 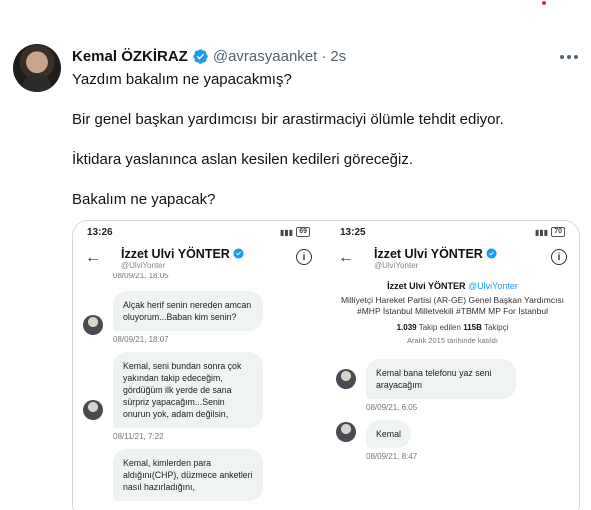 I want to click on tweet-line: Bakalım ne yapacak?, so click(x=144, y=199).